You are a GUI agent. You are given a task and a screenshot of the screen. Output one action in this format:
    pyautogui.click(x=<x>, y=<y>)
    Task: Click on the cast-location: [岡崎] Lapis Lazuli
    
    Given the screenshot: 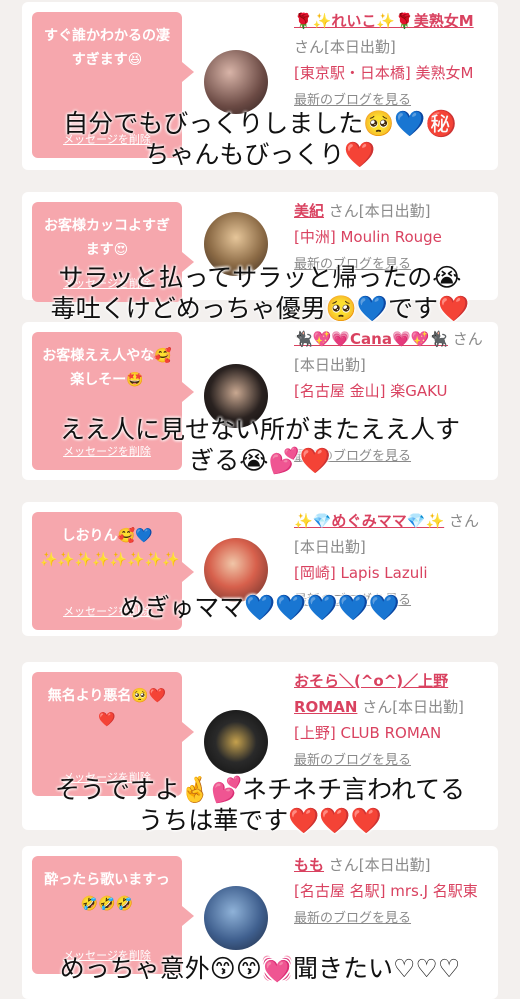 What is the action you would take?
    pyautogui.click(x=361, y=573)
    